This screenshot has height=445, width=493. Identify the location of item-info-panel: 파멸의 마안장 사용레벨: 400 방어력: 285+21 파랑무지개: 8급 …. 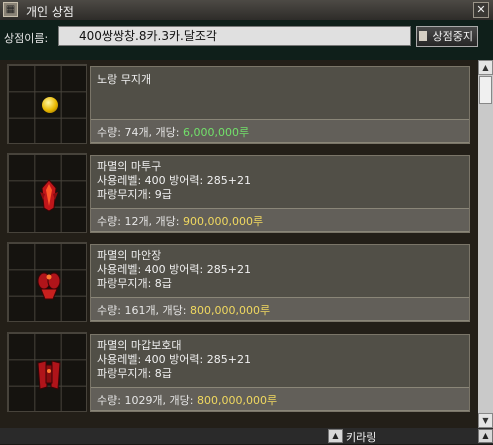
(280, 283).